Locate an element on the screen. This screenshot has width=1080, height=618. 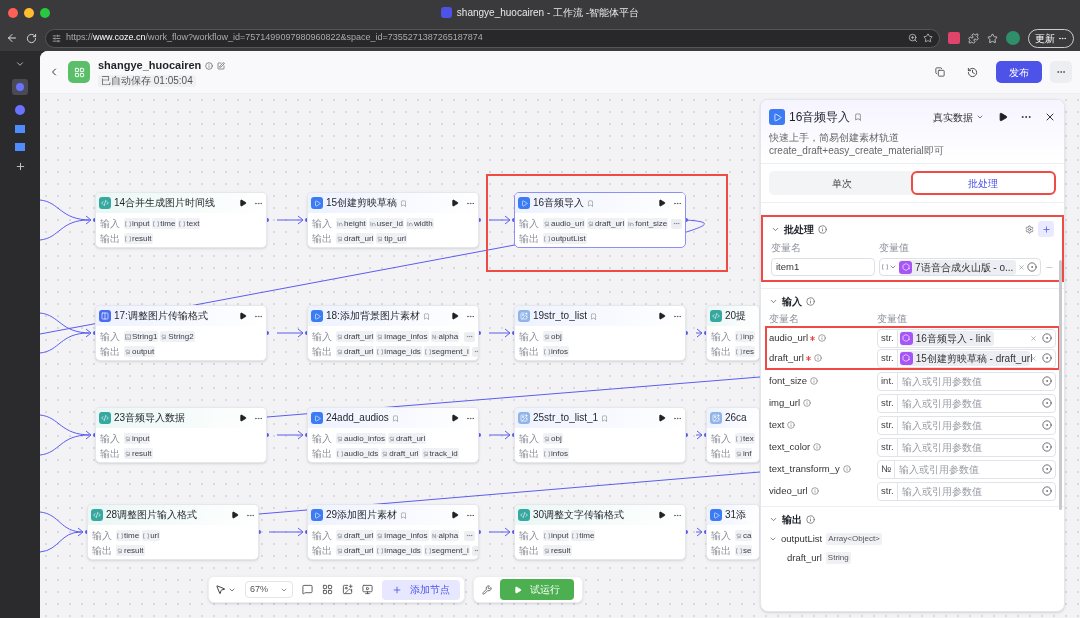
column-header: 变量值 is located at coordinates (894, 248).